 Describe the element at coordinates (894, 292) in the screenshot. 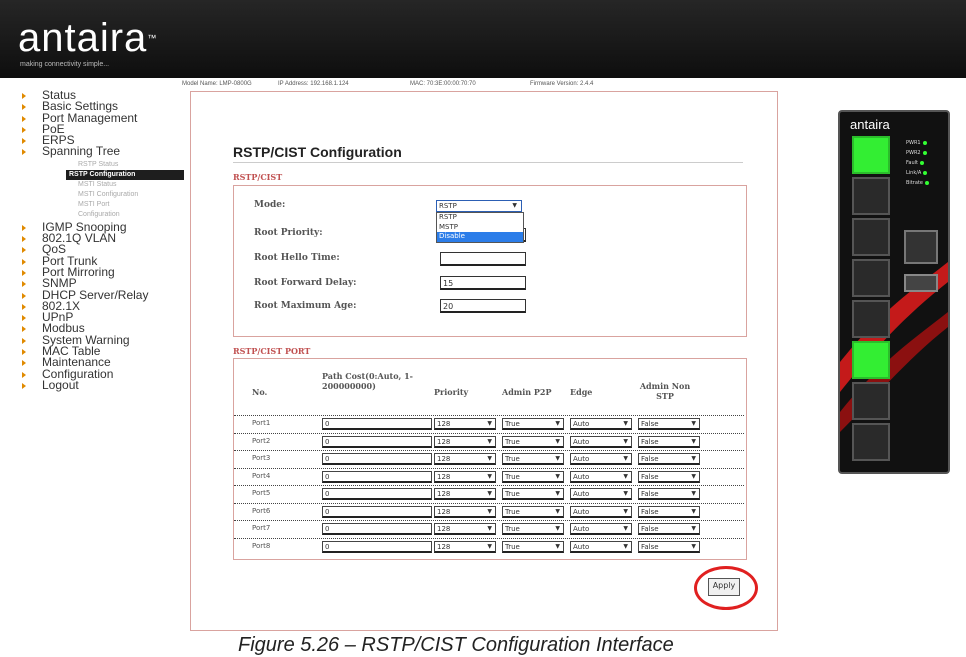

I see `switch-device-graphic: antaira PWR1 PWR2 Fault Link/A Bitrate` at that location.